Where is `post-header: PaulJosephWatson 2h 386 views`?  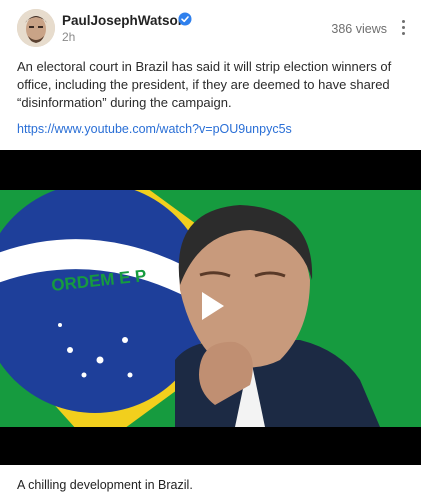 post-header: PaulJosephWatson 2h 386 views is located at coordinates (210, 26).